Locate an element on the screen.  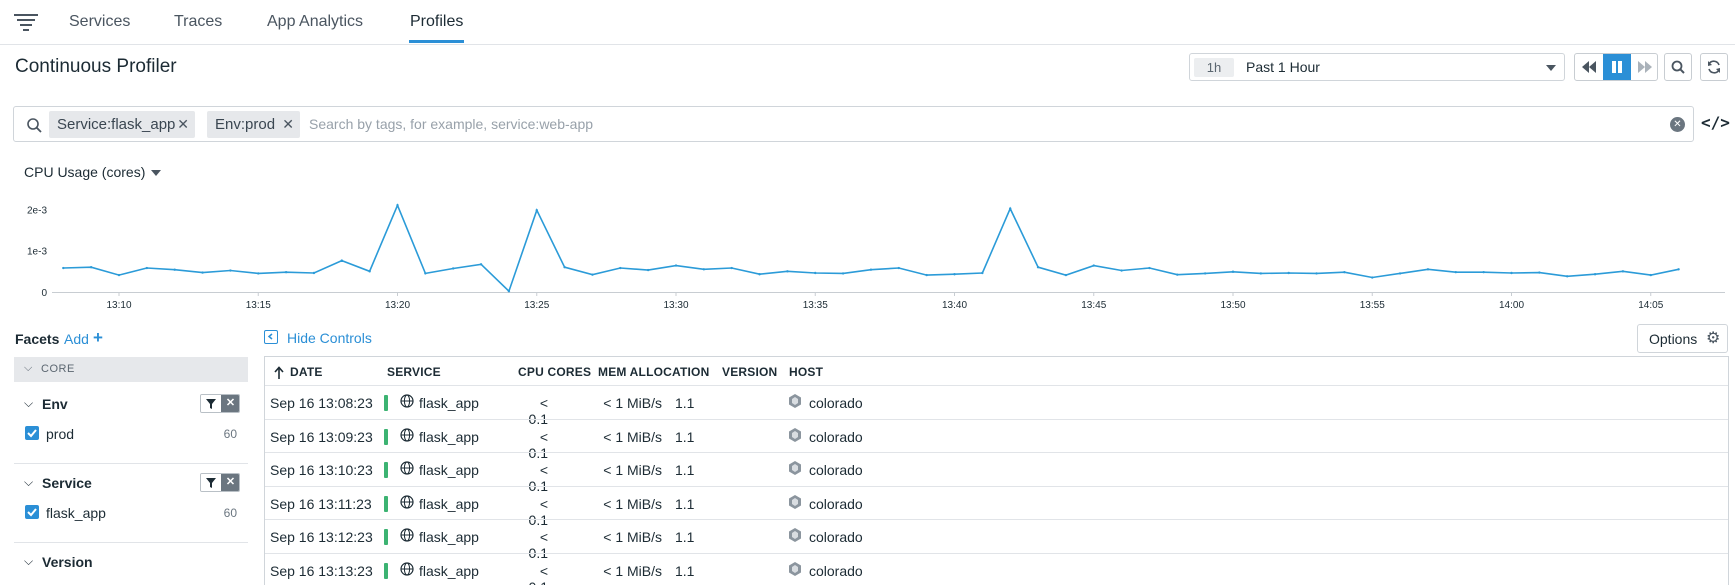
refresh-button is located at coordinates (1714, 67).